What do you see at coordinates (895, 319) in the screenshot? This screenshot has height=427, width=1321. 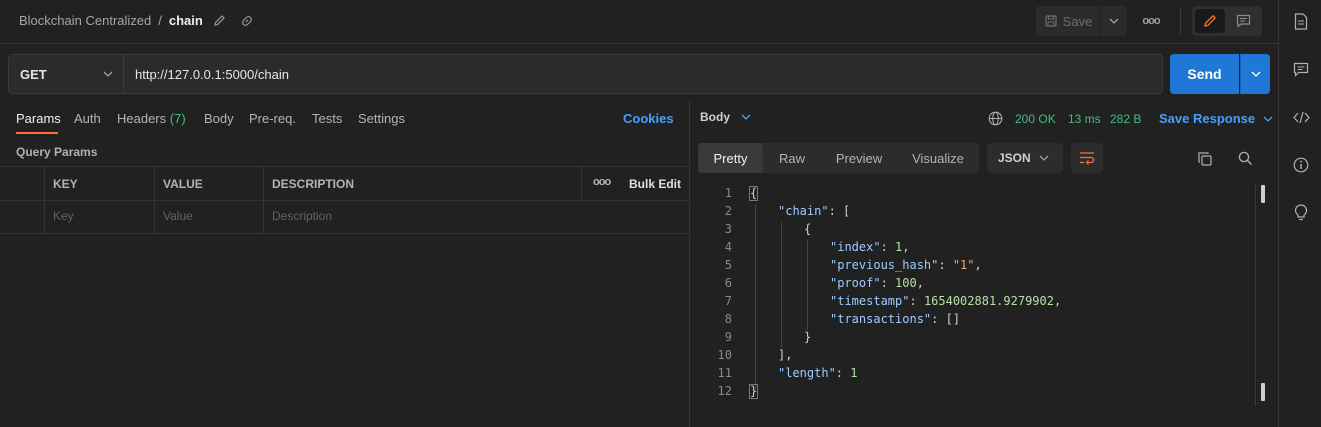 I see `code-line: "transactions": []` at bounding box center [895, 319].